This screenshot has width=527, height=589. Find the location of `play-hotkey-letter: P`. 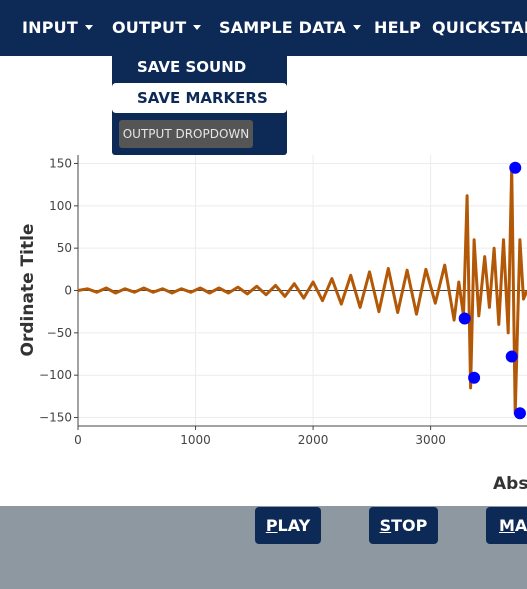

play-hotkey-letter: P is located at coordinates (271, 525).